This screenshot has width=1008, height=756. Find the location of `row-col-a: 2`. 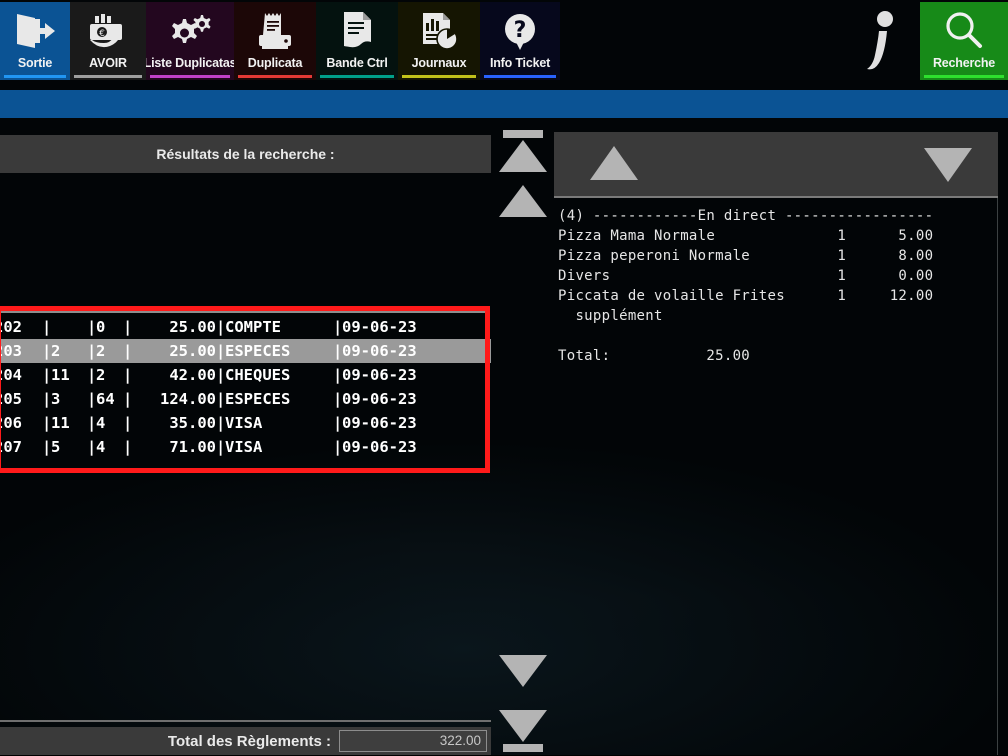

row-col-a: 2 is located at coordinates (56, 351).